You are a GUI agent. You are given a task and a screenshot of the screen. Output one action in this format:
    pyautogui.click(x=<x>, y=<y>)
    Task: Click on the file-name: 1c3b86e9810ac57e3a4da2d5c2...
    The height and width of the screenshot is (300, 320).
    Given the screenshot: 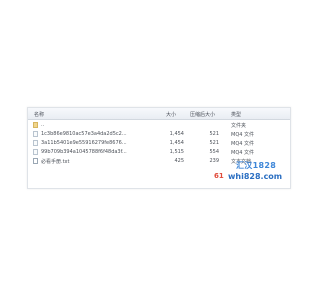 What is the action you would take?
    pyautogui.click(x=84, y=134)
    